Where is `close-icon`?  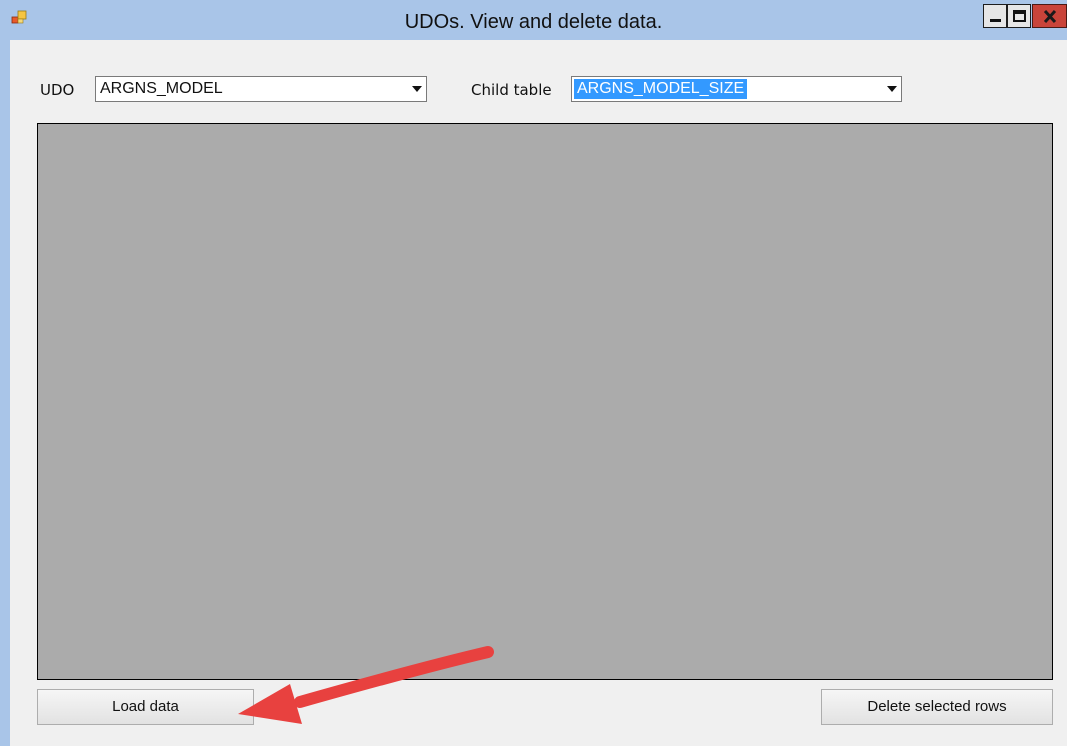
close-icon is located at coordinates (1050, 16).